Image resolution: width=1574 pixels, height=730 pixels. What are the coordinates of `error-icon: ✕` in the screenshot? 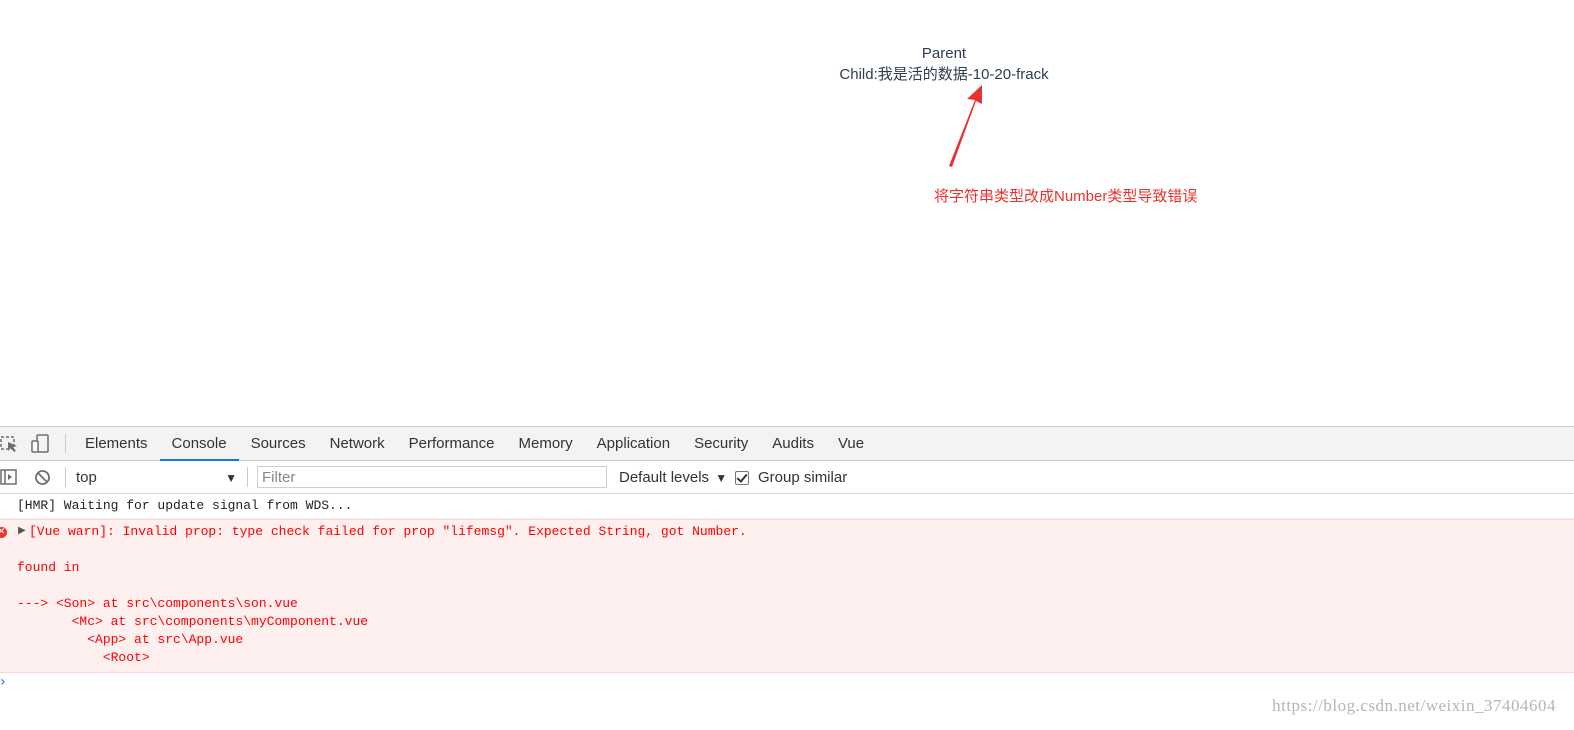 It's located at (3, 532).